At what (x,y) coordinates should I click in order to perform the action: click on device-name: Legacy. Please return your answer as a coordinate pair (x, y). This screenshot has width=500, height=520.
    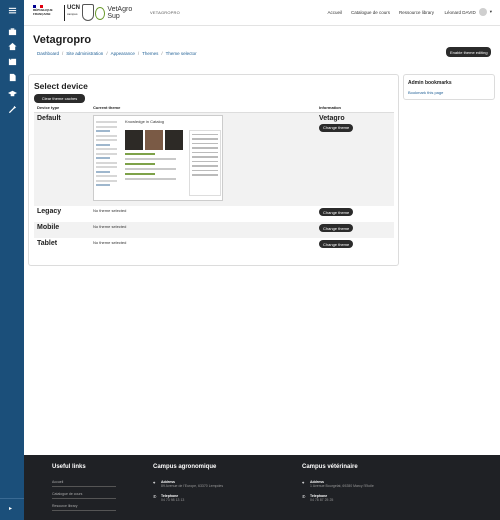
    Looking at the image, I should click on (49, 211).